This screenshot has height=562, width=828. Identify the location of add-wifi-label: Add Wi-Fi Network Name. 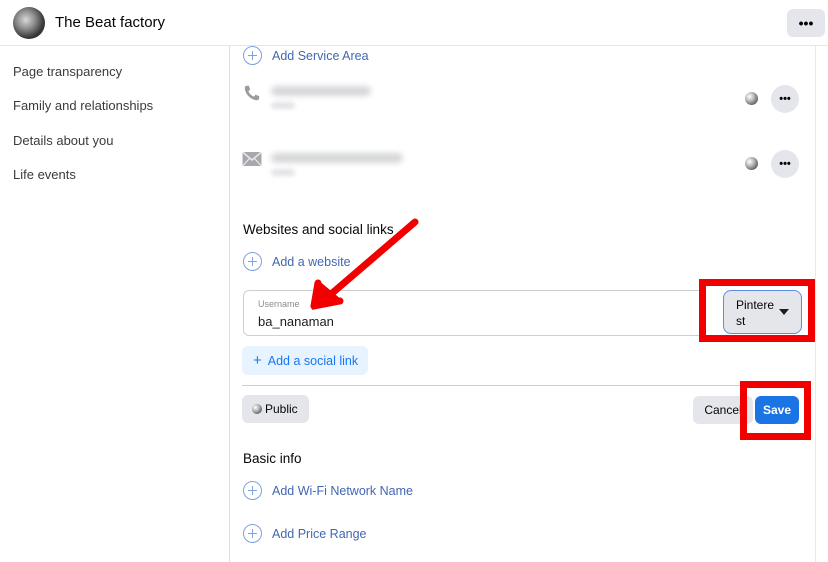
(342, 490).